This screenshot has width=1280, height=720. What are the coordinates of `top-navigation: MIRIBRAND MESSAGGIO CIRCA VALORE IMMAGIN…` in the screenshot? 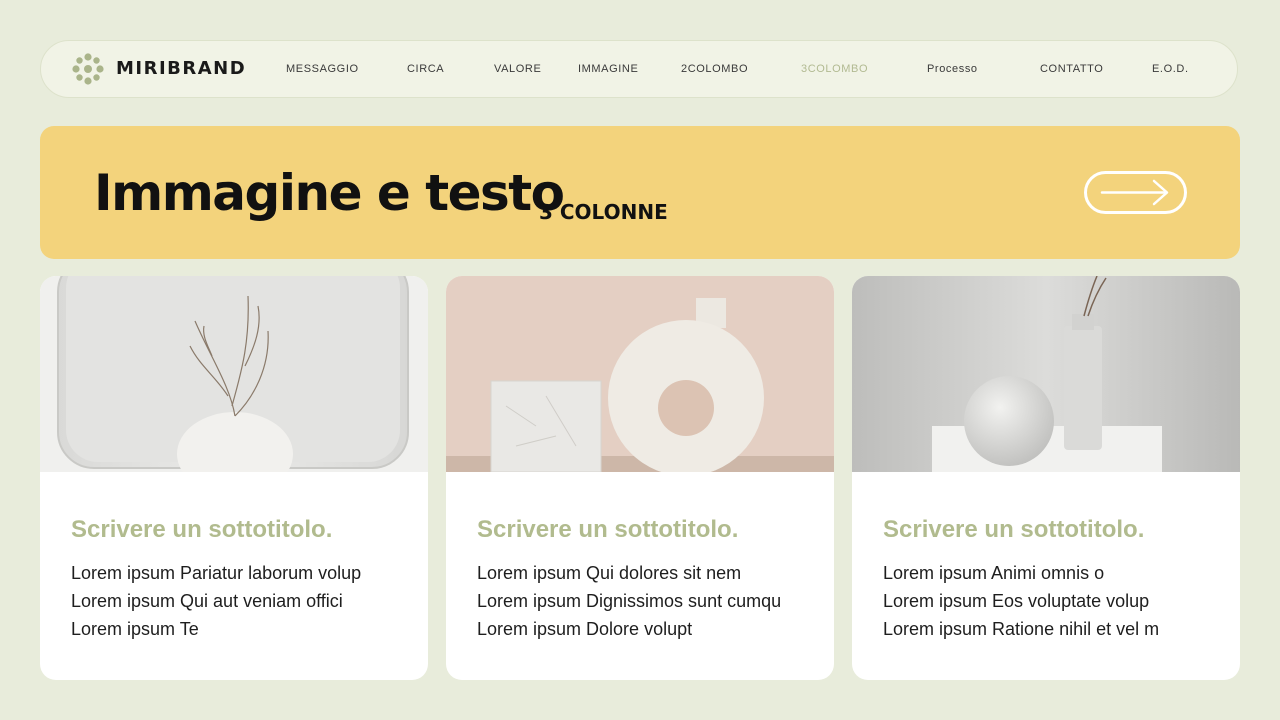 It's located at (639, 69).